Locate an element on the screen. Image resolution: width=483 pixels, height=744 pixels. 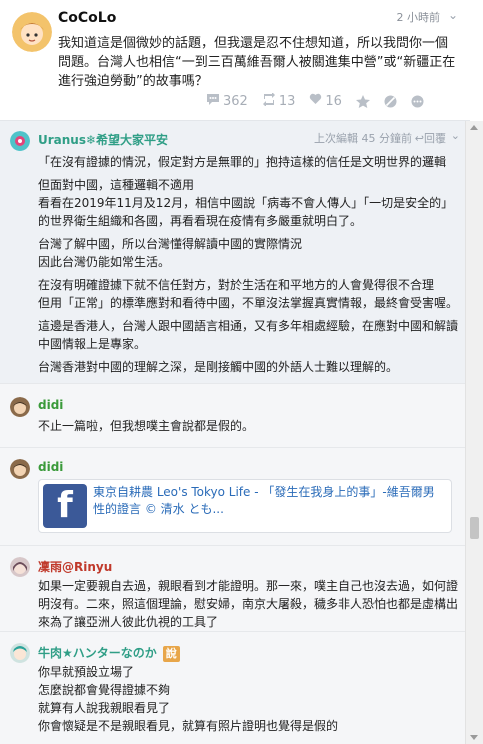
repost-icon is located at coordinates (269, 100).